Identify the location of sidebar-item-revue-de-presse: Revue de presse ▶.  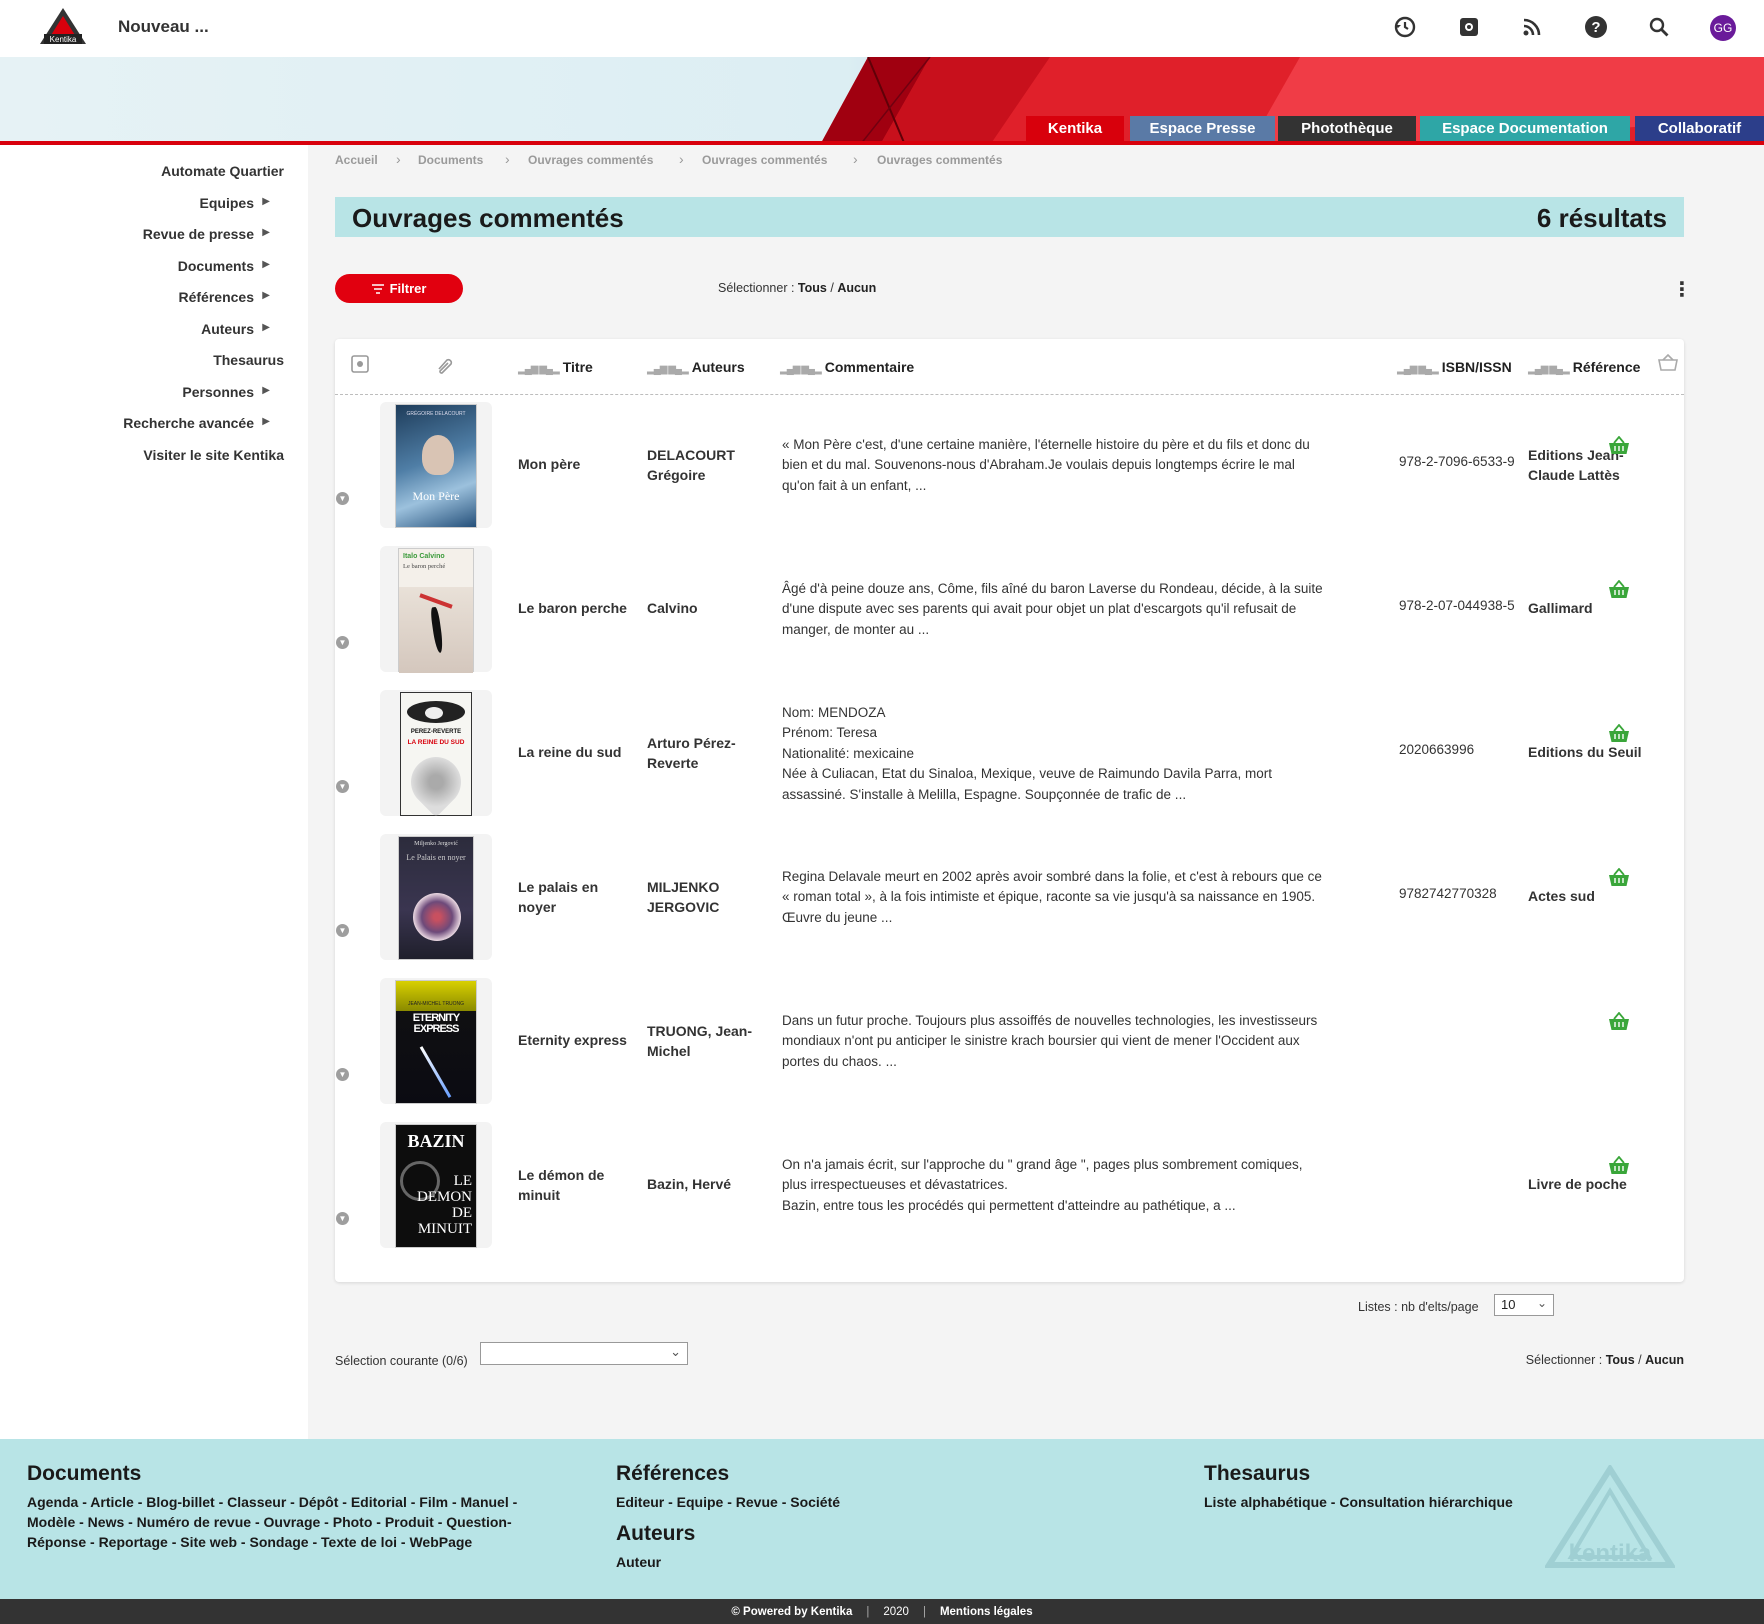
(206, 234).